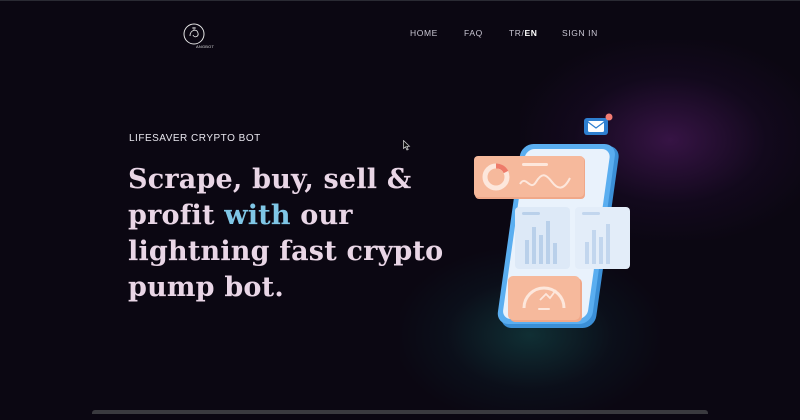  I want to click on logo-text: ANGBOT, so click(205, 46).